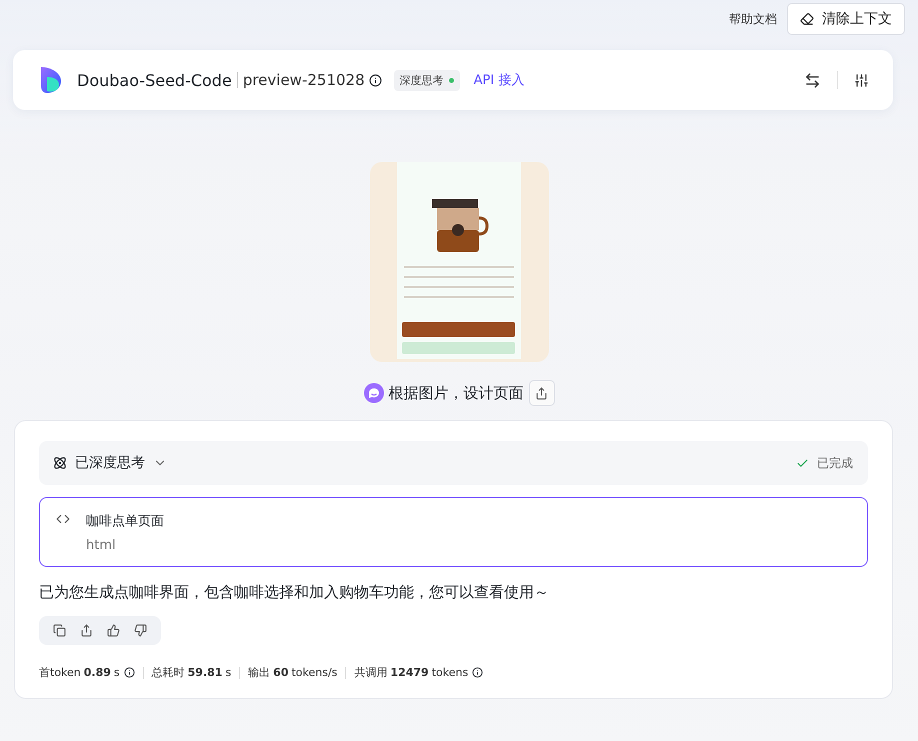 Image resolution: width=918 pixels, height=741 pixels. Describe the element at coordinates (835, 463) in the screenshot. I see `thinking-status: 已完成` at that location.